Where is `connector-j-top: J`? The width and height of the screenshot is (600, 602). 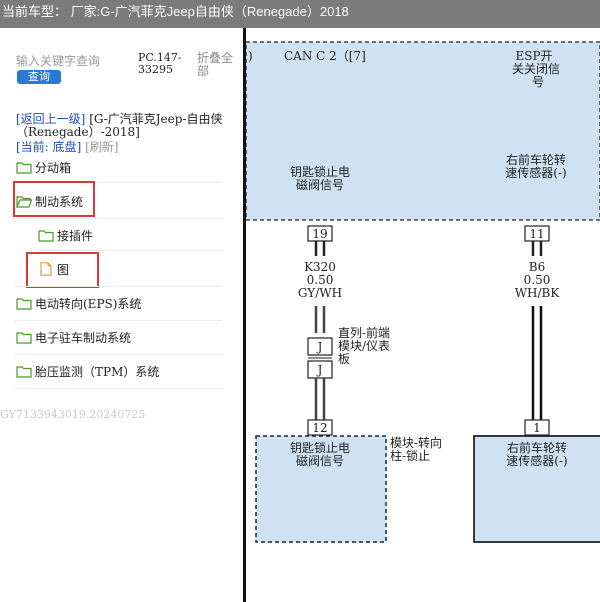
connector-j-top: J is located at coordinates (319, 347).